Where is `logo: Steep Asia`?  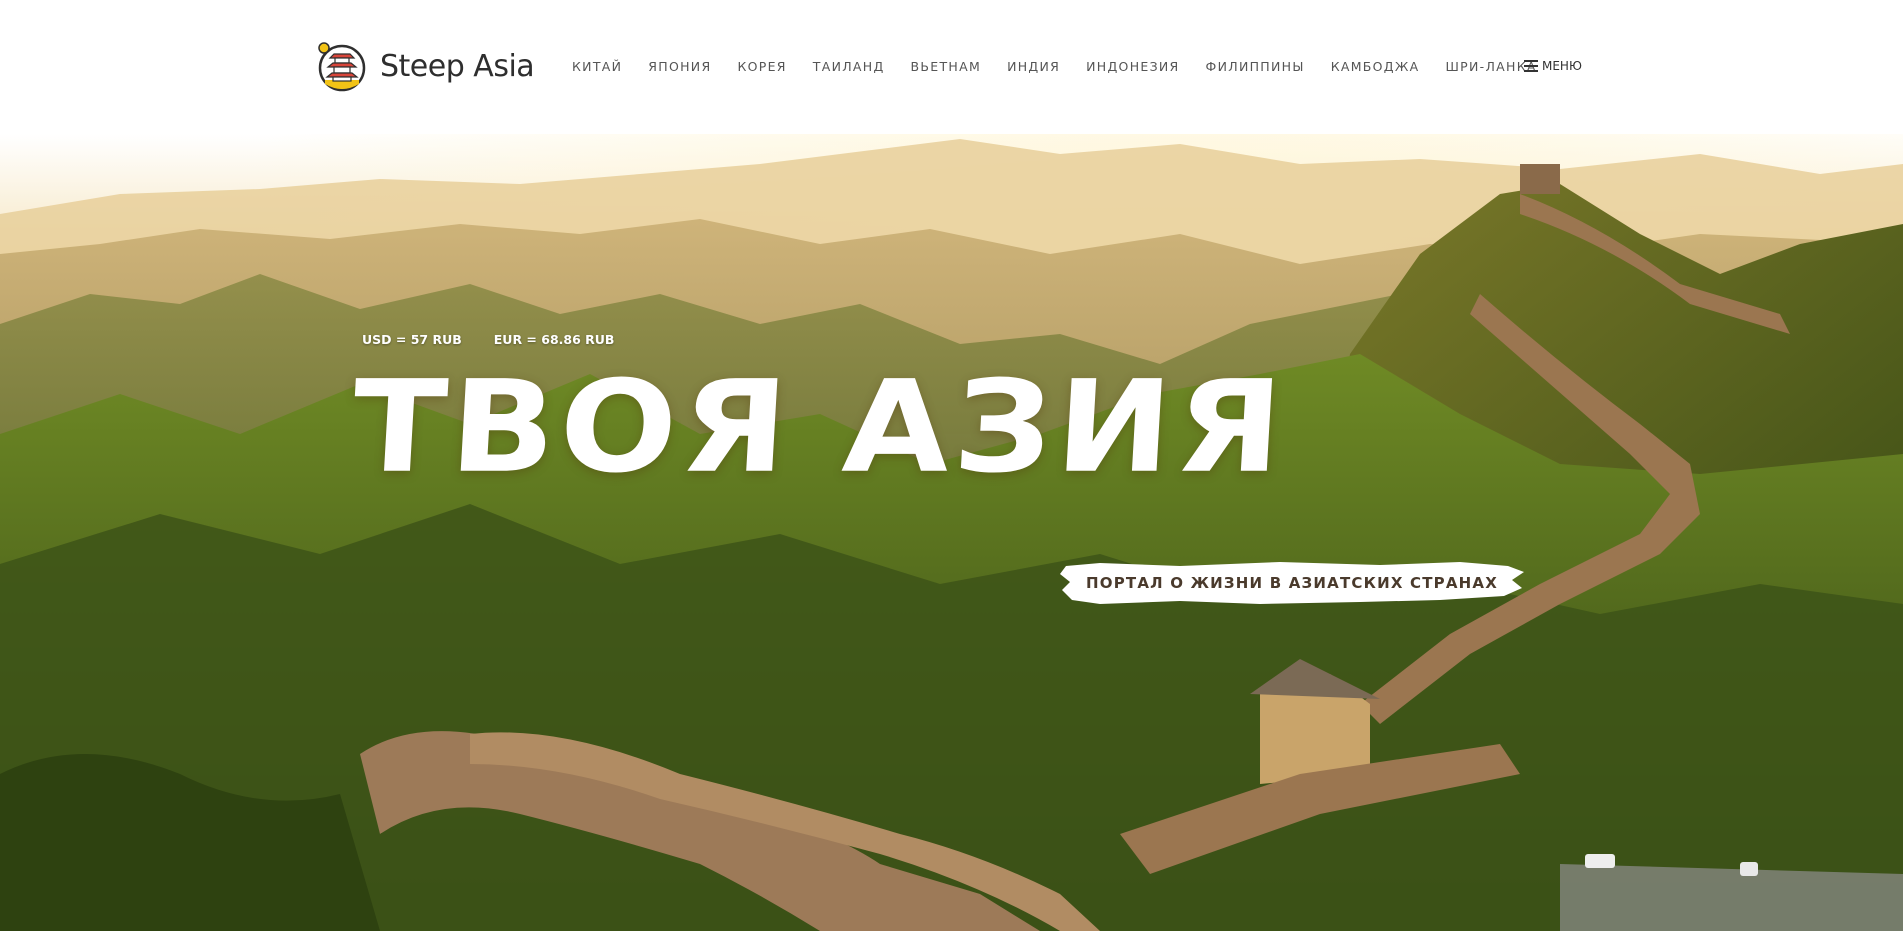 logo: Steep Asia is located at coordinates (425, 66).